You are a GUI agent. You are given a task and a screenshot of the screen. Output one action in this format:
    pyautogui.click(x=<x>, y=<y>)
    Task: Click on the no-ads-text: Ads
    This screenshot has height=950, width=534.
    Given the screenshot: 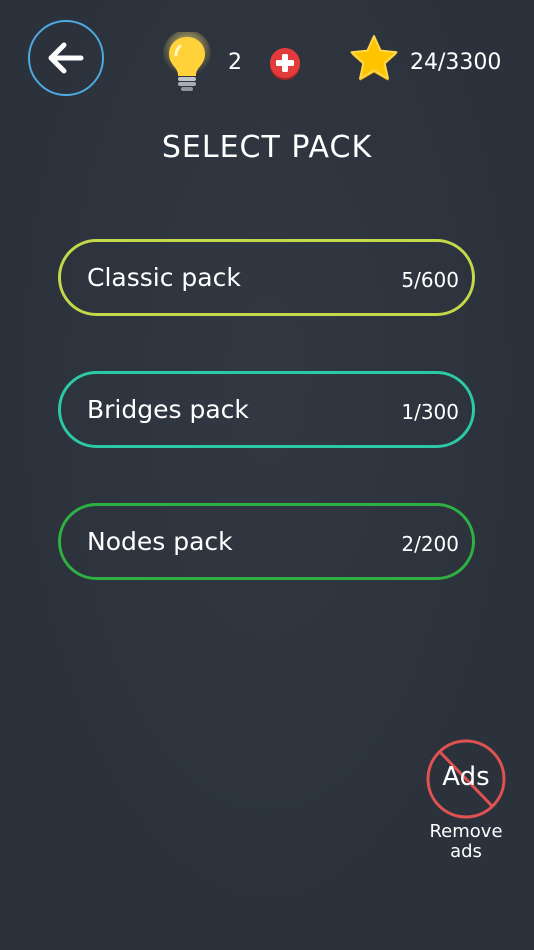 What is the action you would take?
    pyautogui.click(x=466, y=777)
    